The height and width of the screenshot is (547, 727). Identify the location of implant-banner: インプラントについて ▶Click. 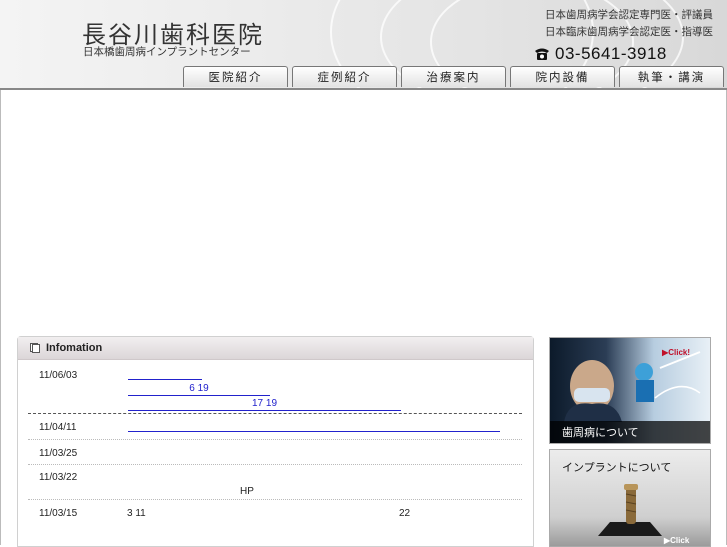
(630, 498).